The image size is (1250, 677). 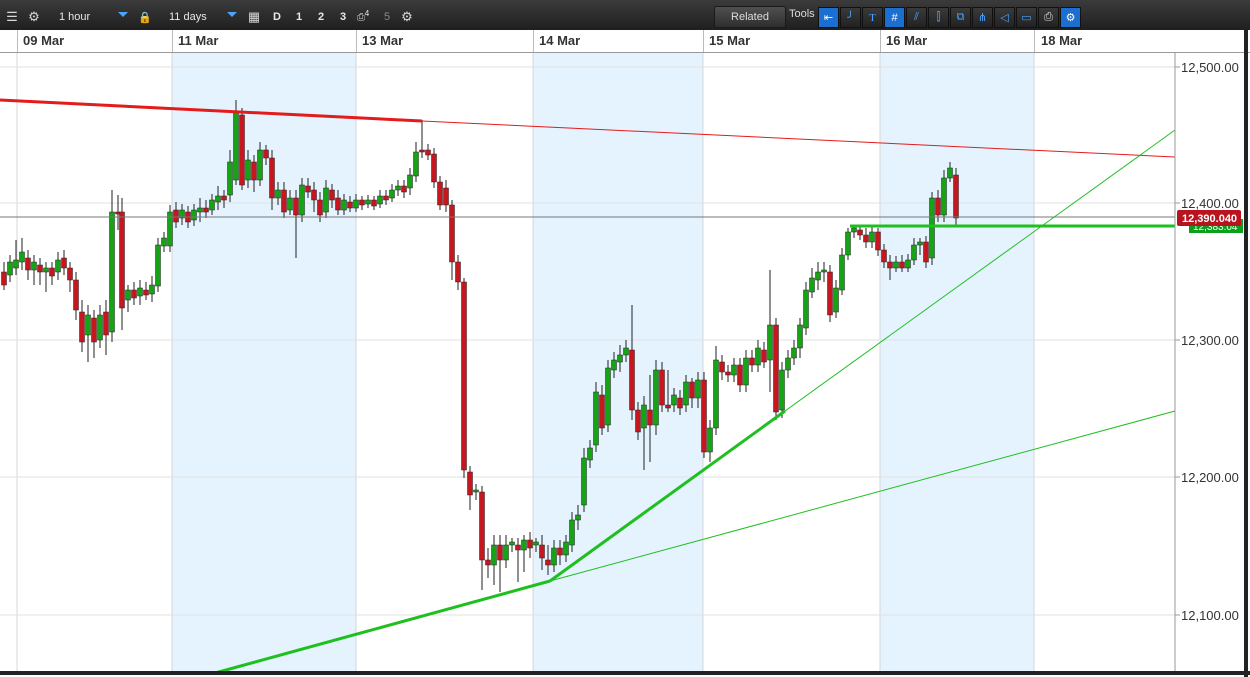 What do you see at coordinates (1209, 219) in the screenshot?
I see `current-price-label: 12,390.040` at bounding box center [1209, 219].